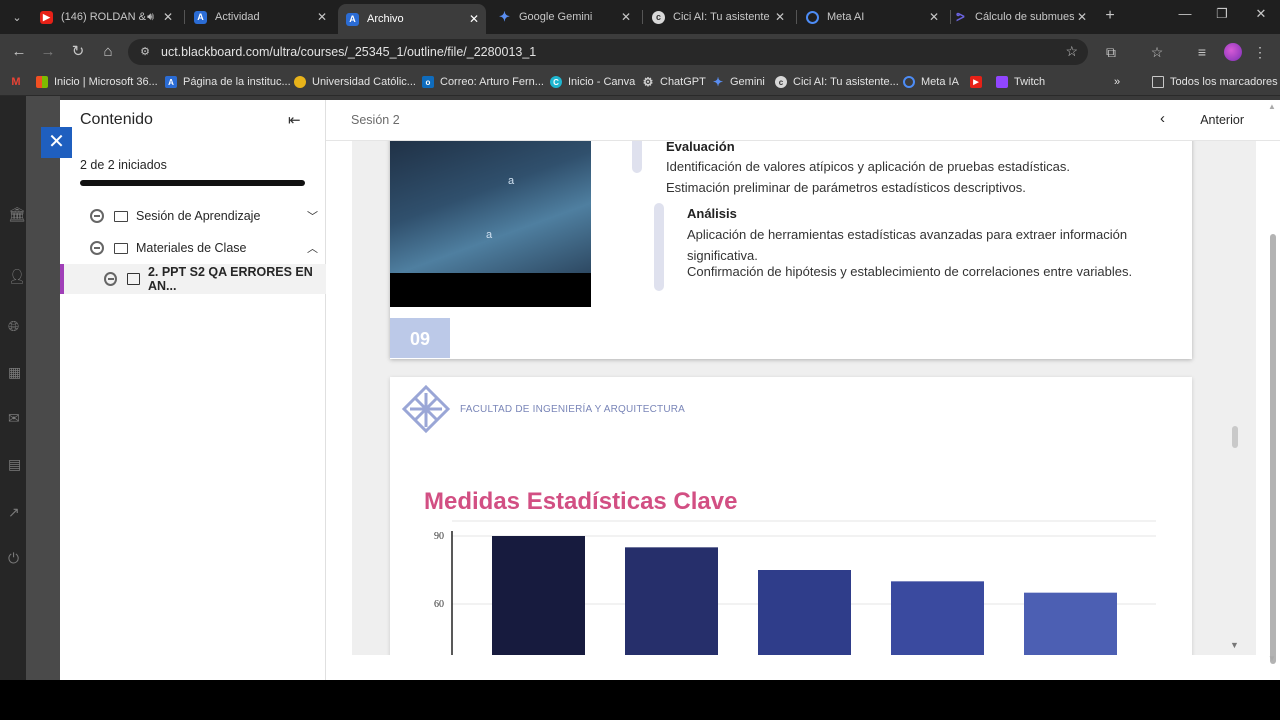 This screenshot has width=1280, height=720. What do you see at coordinates (602, 82) in the screenshot?
I see `bookmark-label: Inicio - Canva` at bounding box center [602, 82].